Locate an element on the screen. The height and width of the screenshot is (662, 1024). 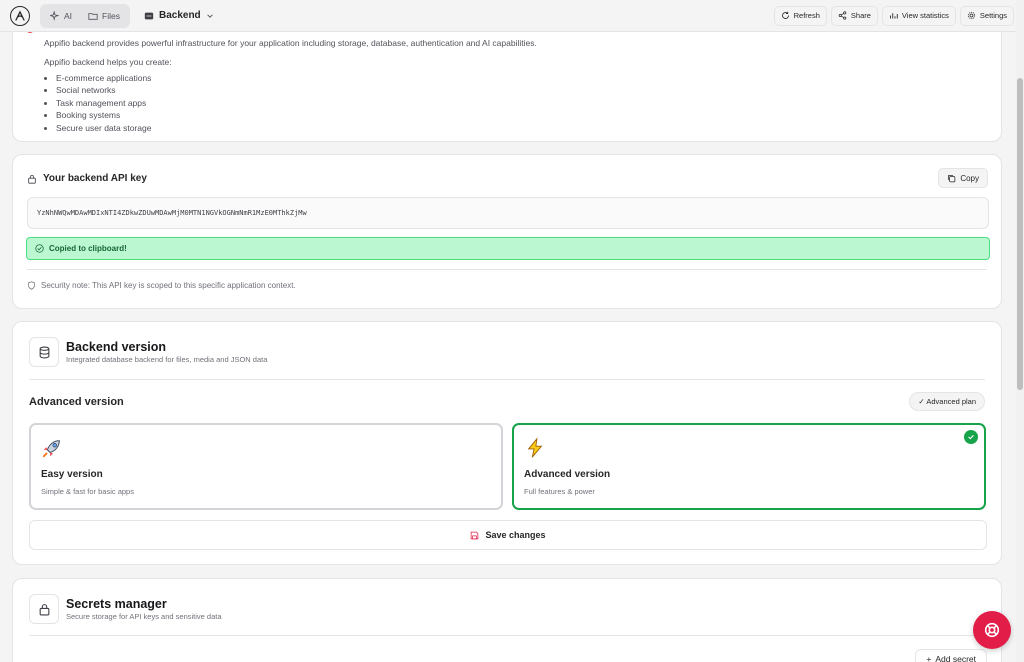
lifebuoy-icon is located at coordinates (992, 630).